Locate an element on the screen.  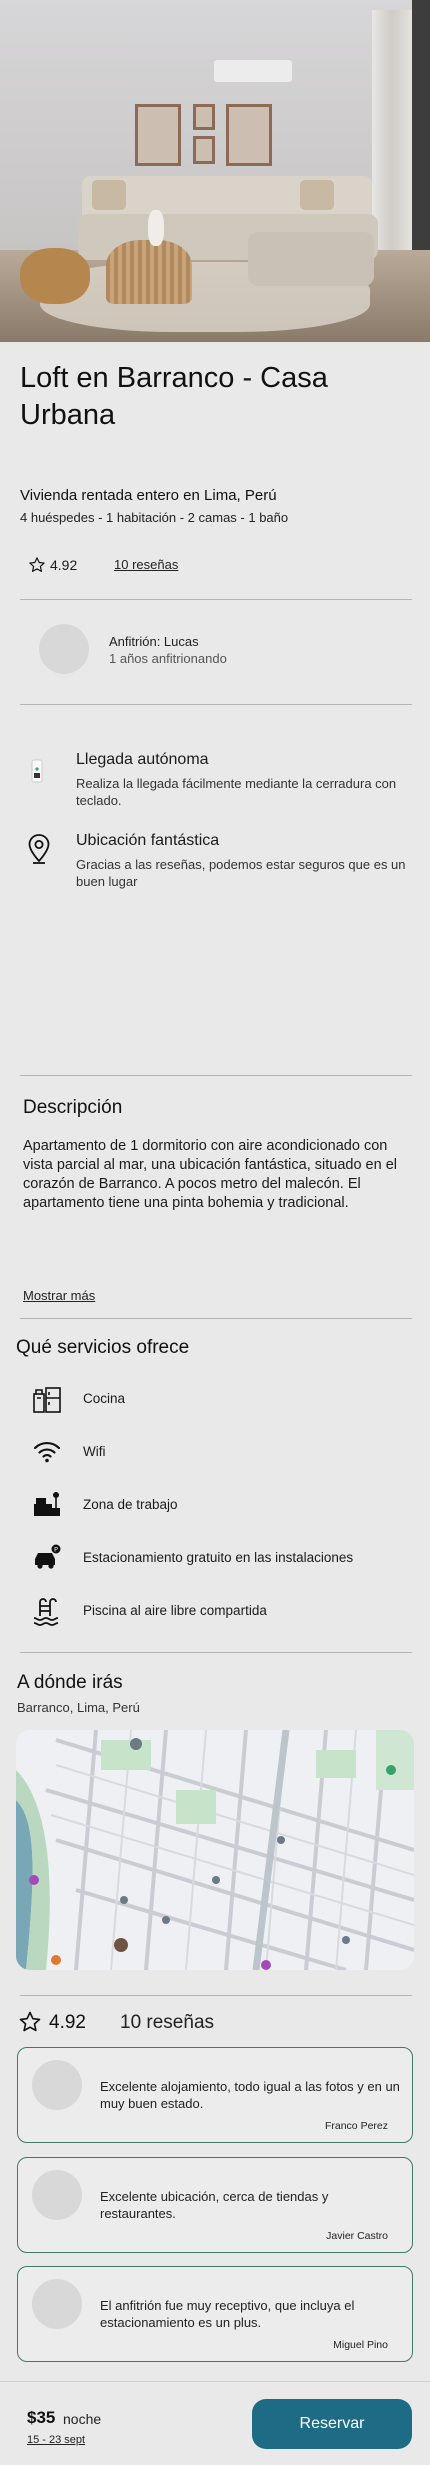
svg-text: P is located at coordinates (56, 1550).